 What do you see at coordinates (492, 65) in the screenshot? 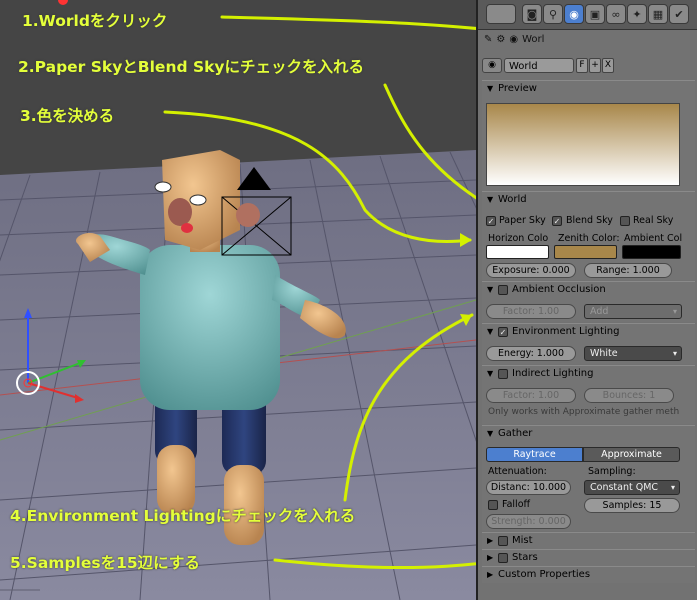
I see `world-browse-icon: ◉` at bounding box center [492, 65].